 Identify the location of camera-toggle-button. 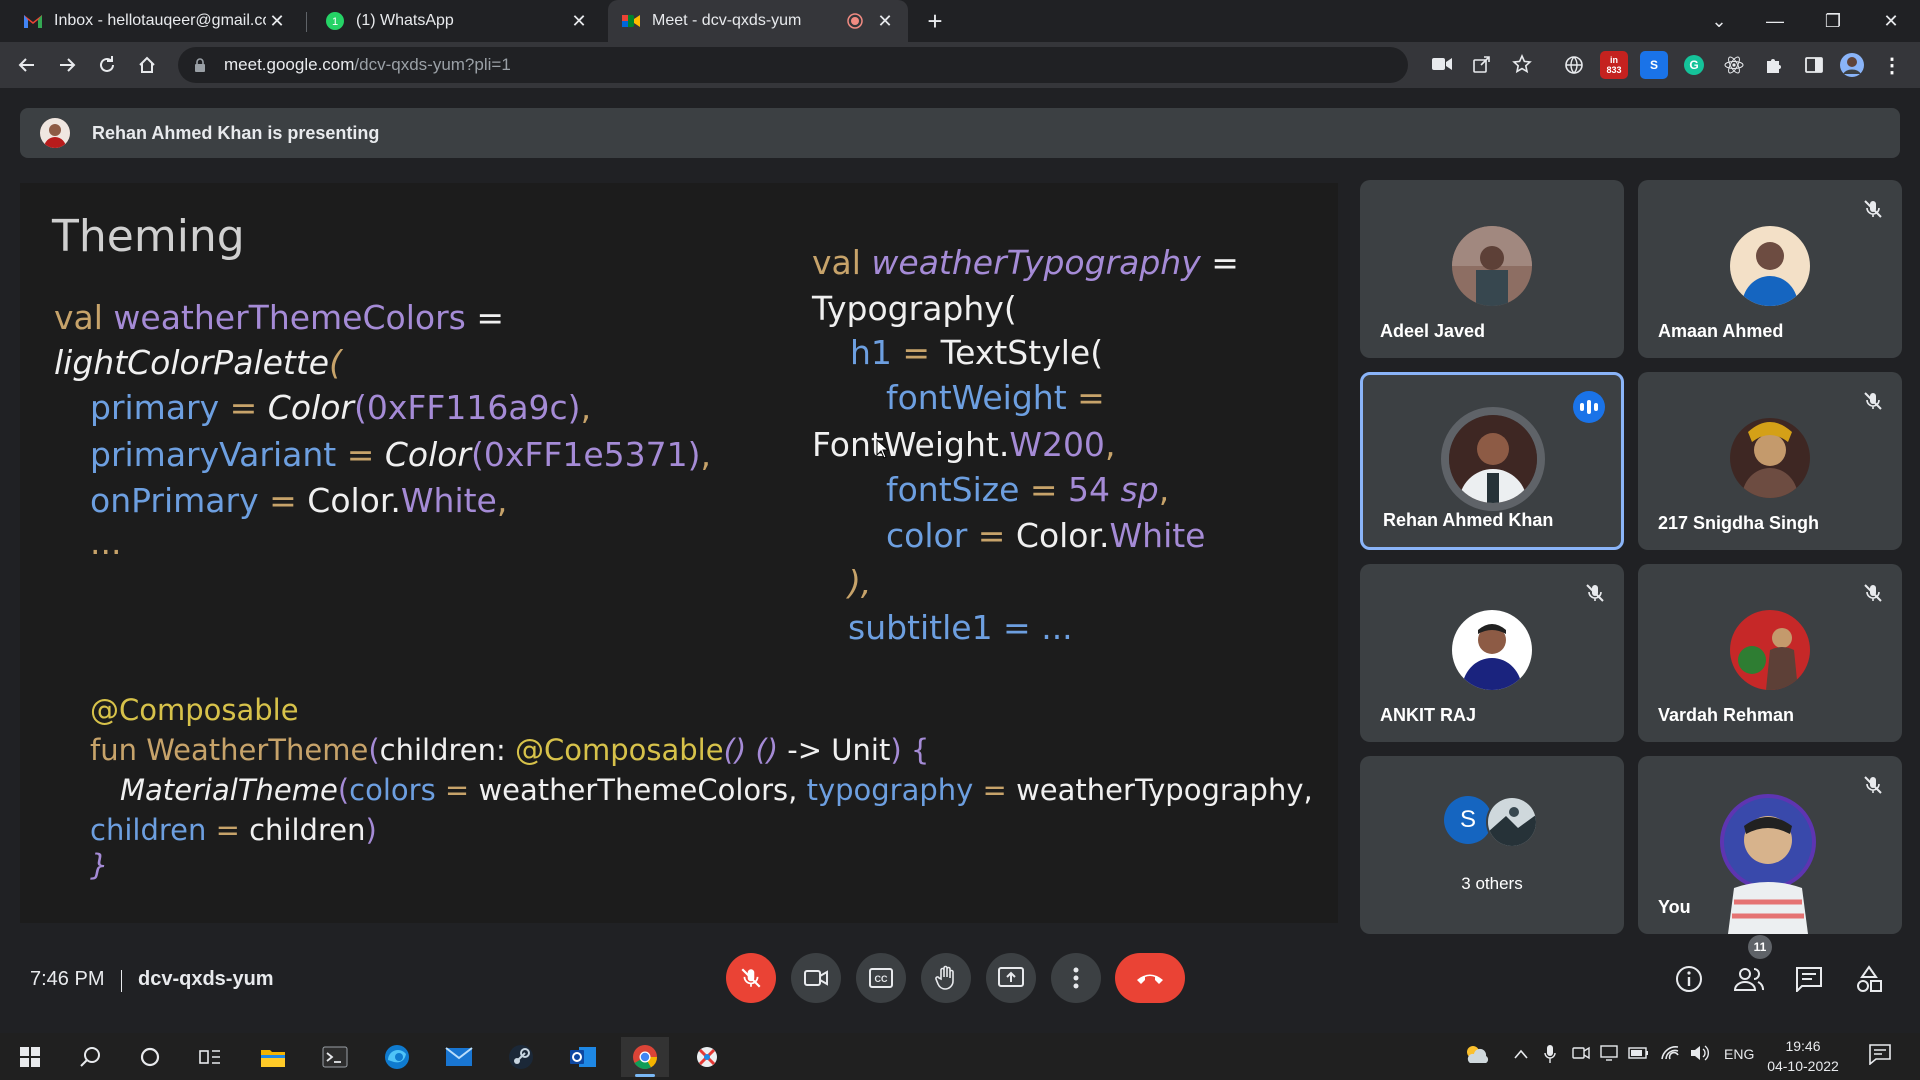
(816, 978).